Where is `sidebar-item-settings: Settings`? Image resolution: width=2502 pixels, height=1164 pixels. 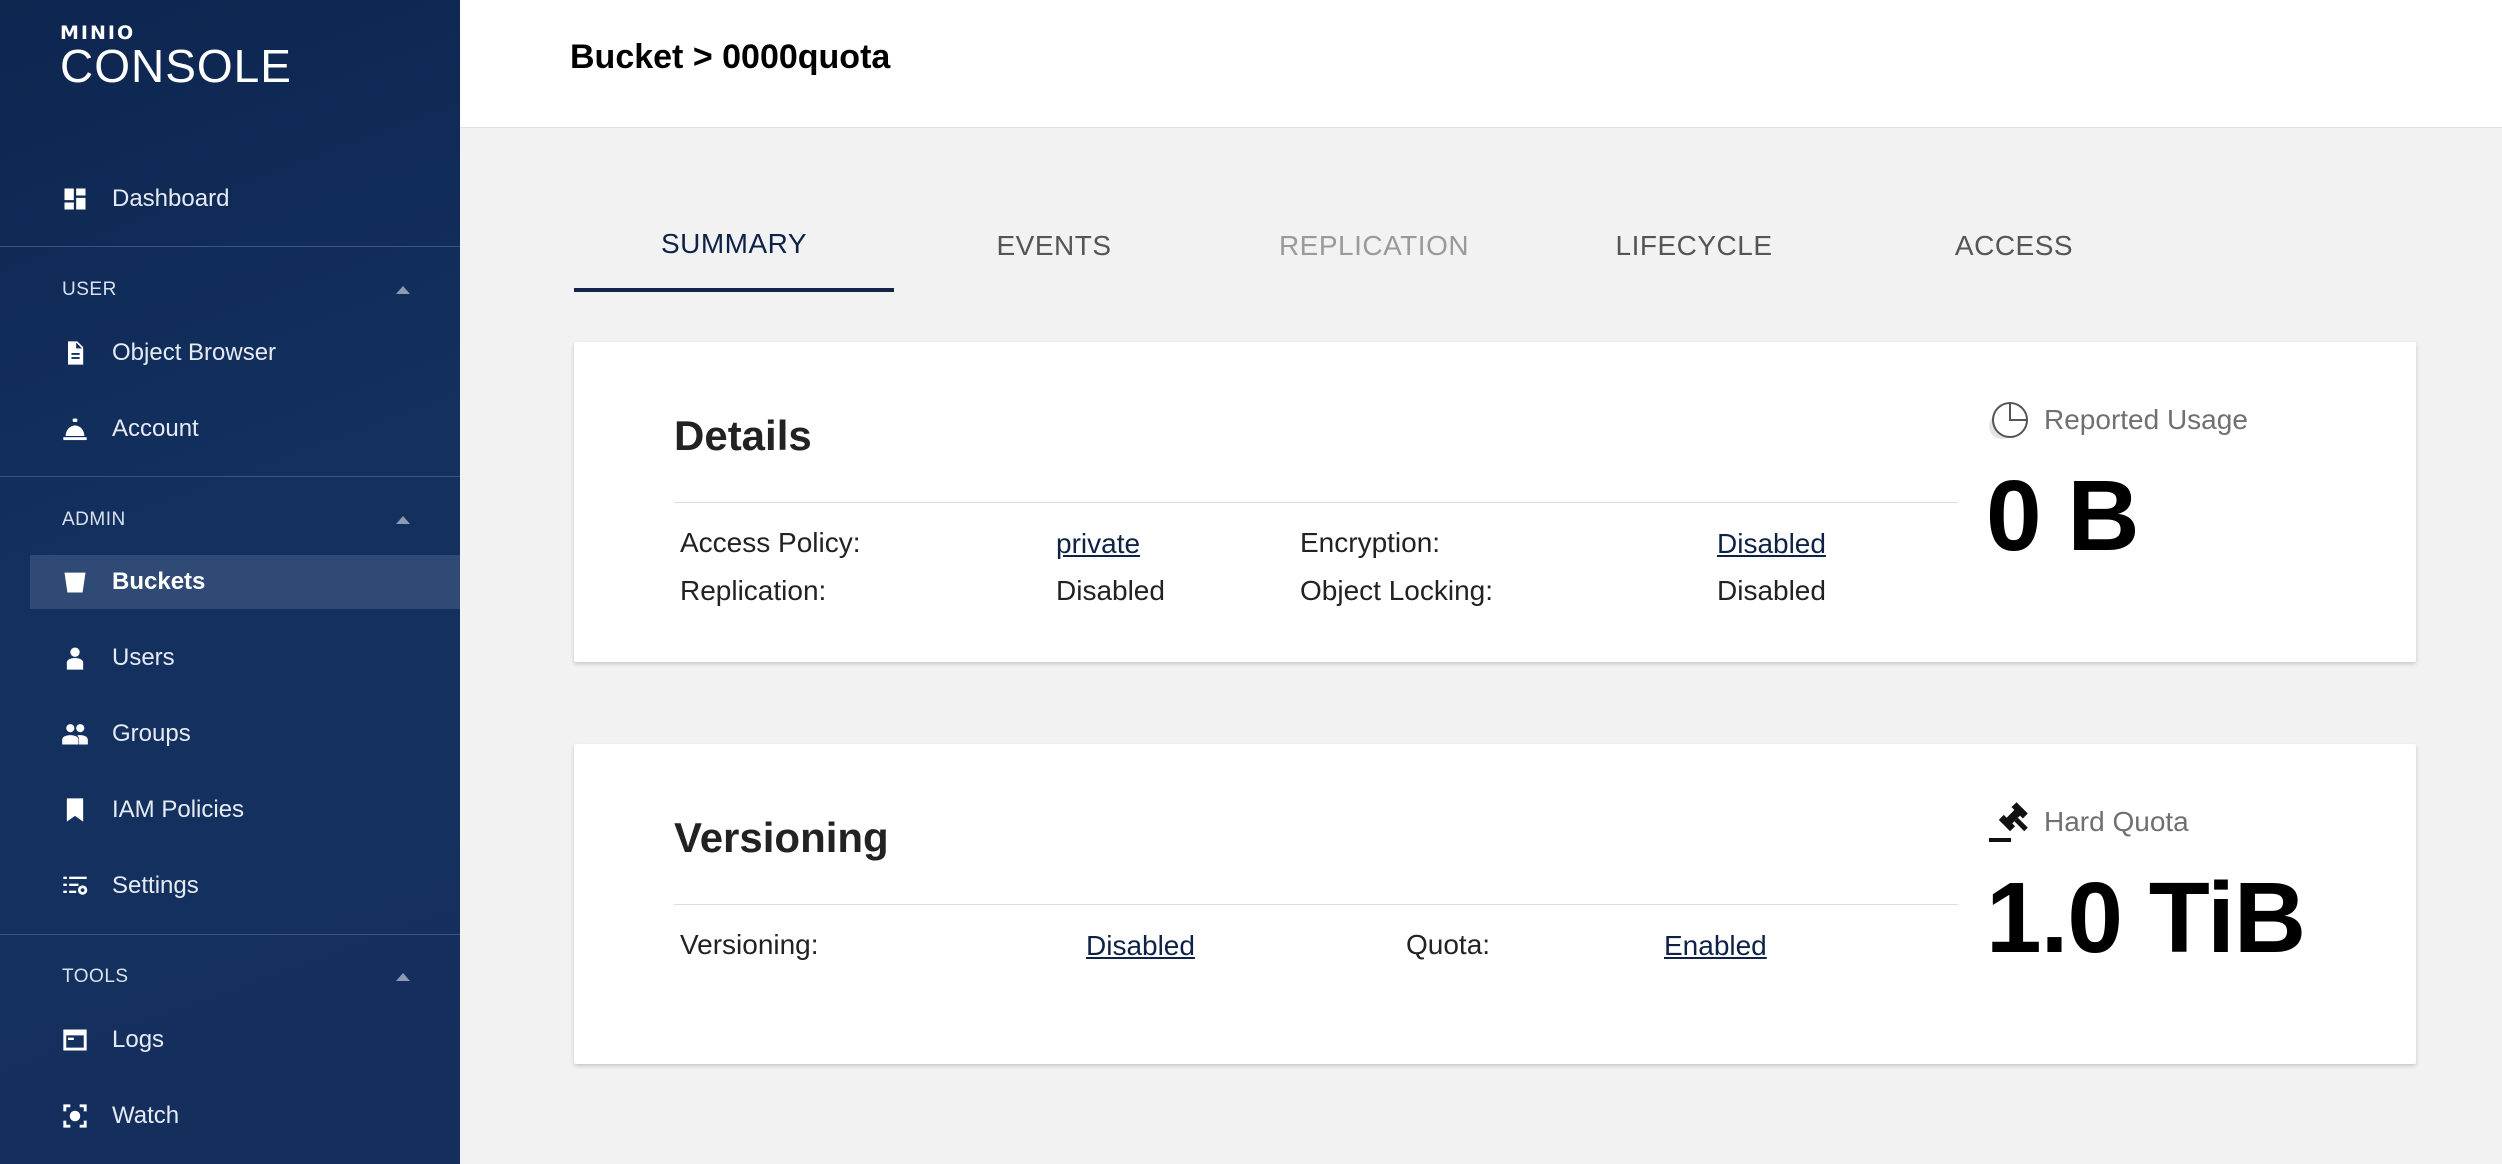
sidebar-item-settings: Settings is located at coordinates (245, 886).